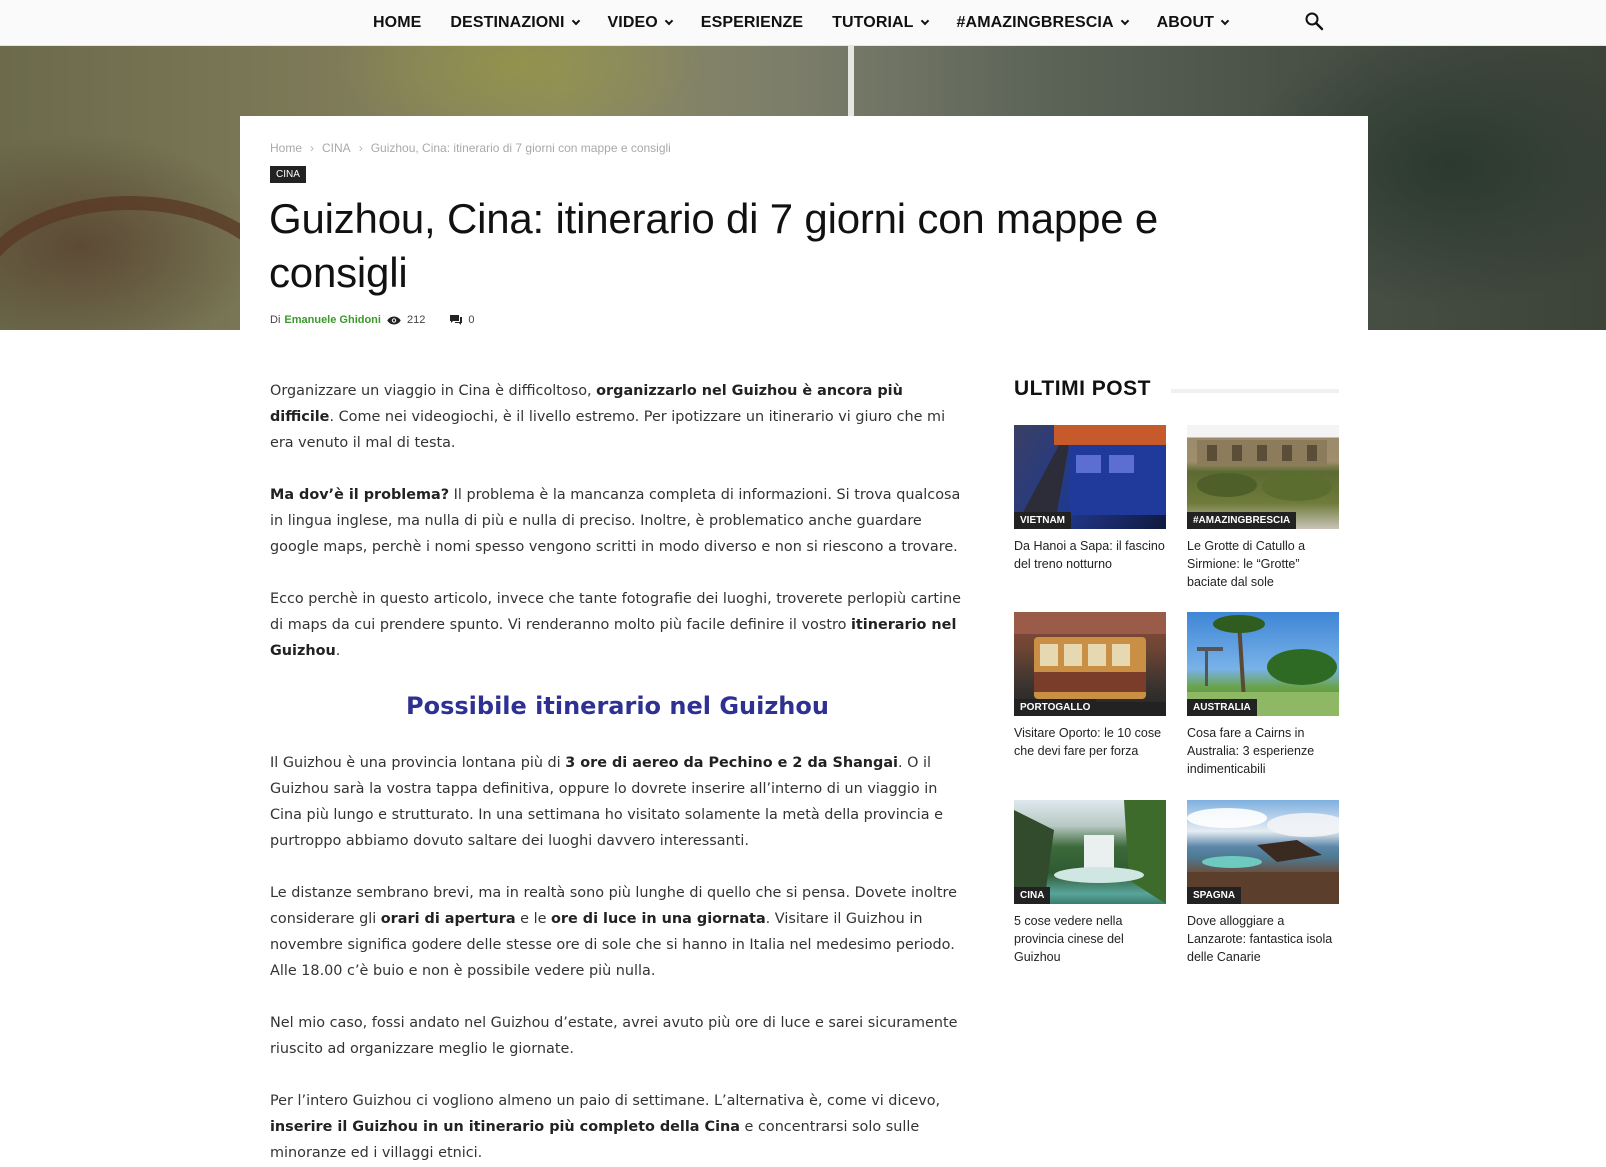 The width and height of the screenshot is (1606, 1167). What do you see at coordinates (1090, 664) in the screenshot?
I see `post-thumbnail: PORTOGALLO` at bounding box center [1090, 664].